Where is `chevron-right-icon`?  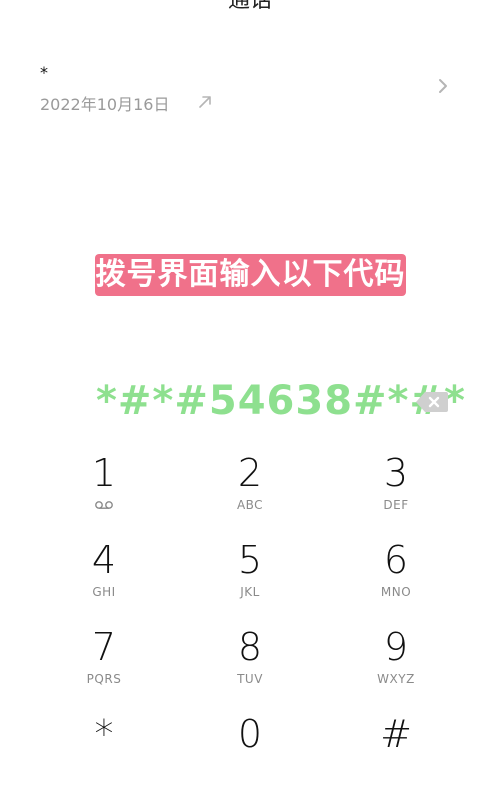 chevron-right-icon is located at coordinates (443, 86).